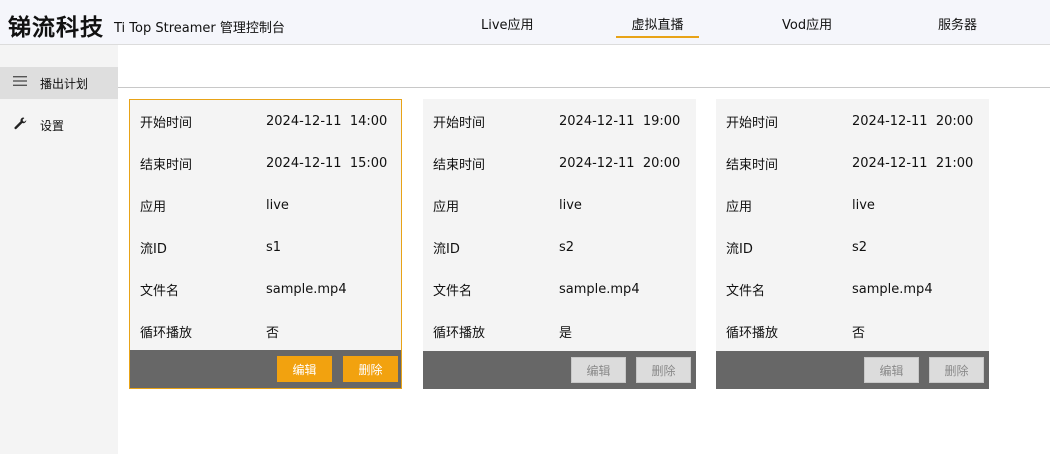  What do you see at coordinates (263, 163) in the screenshot?
I see `field-end-time: 结束时间 2024-12-11 15:00` at bounding box center [263, 163].